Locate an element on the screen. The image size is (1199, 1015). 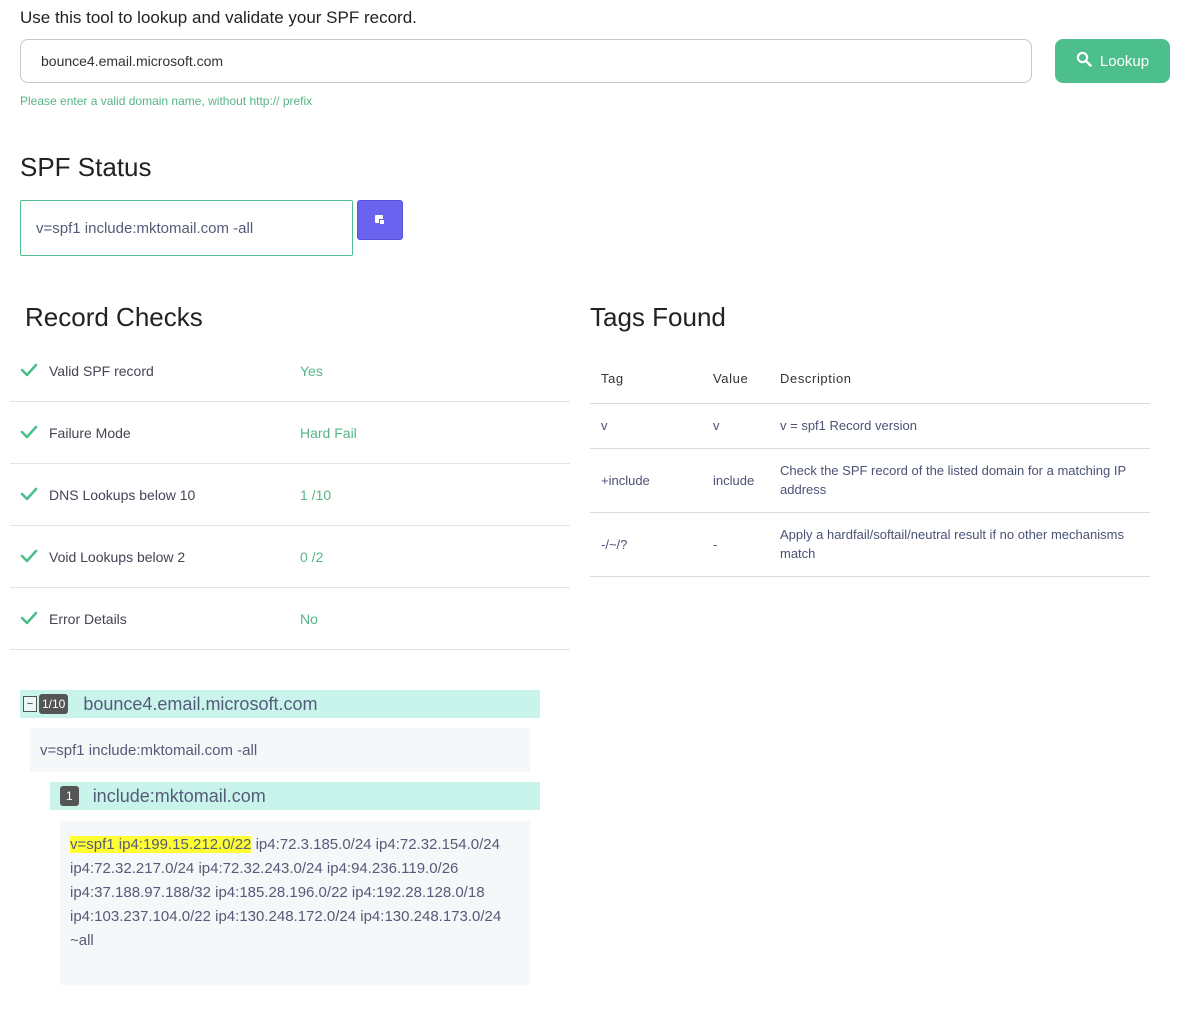
column-header-value: Value is located at coordinates (735, 379).